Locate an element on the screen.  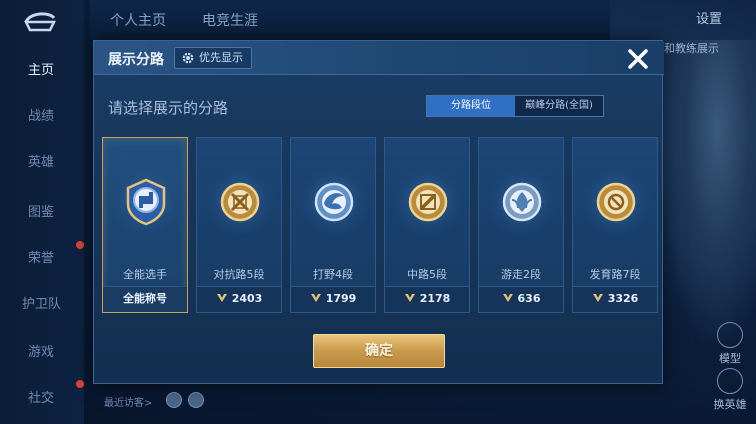
nav-item-record: 战绩 is located at coordinates (42, 117).